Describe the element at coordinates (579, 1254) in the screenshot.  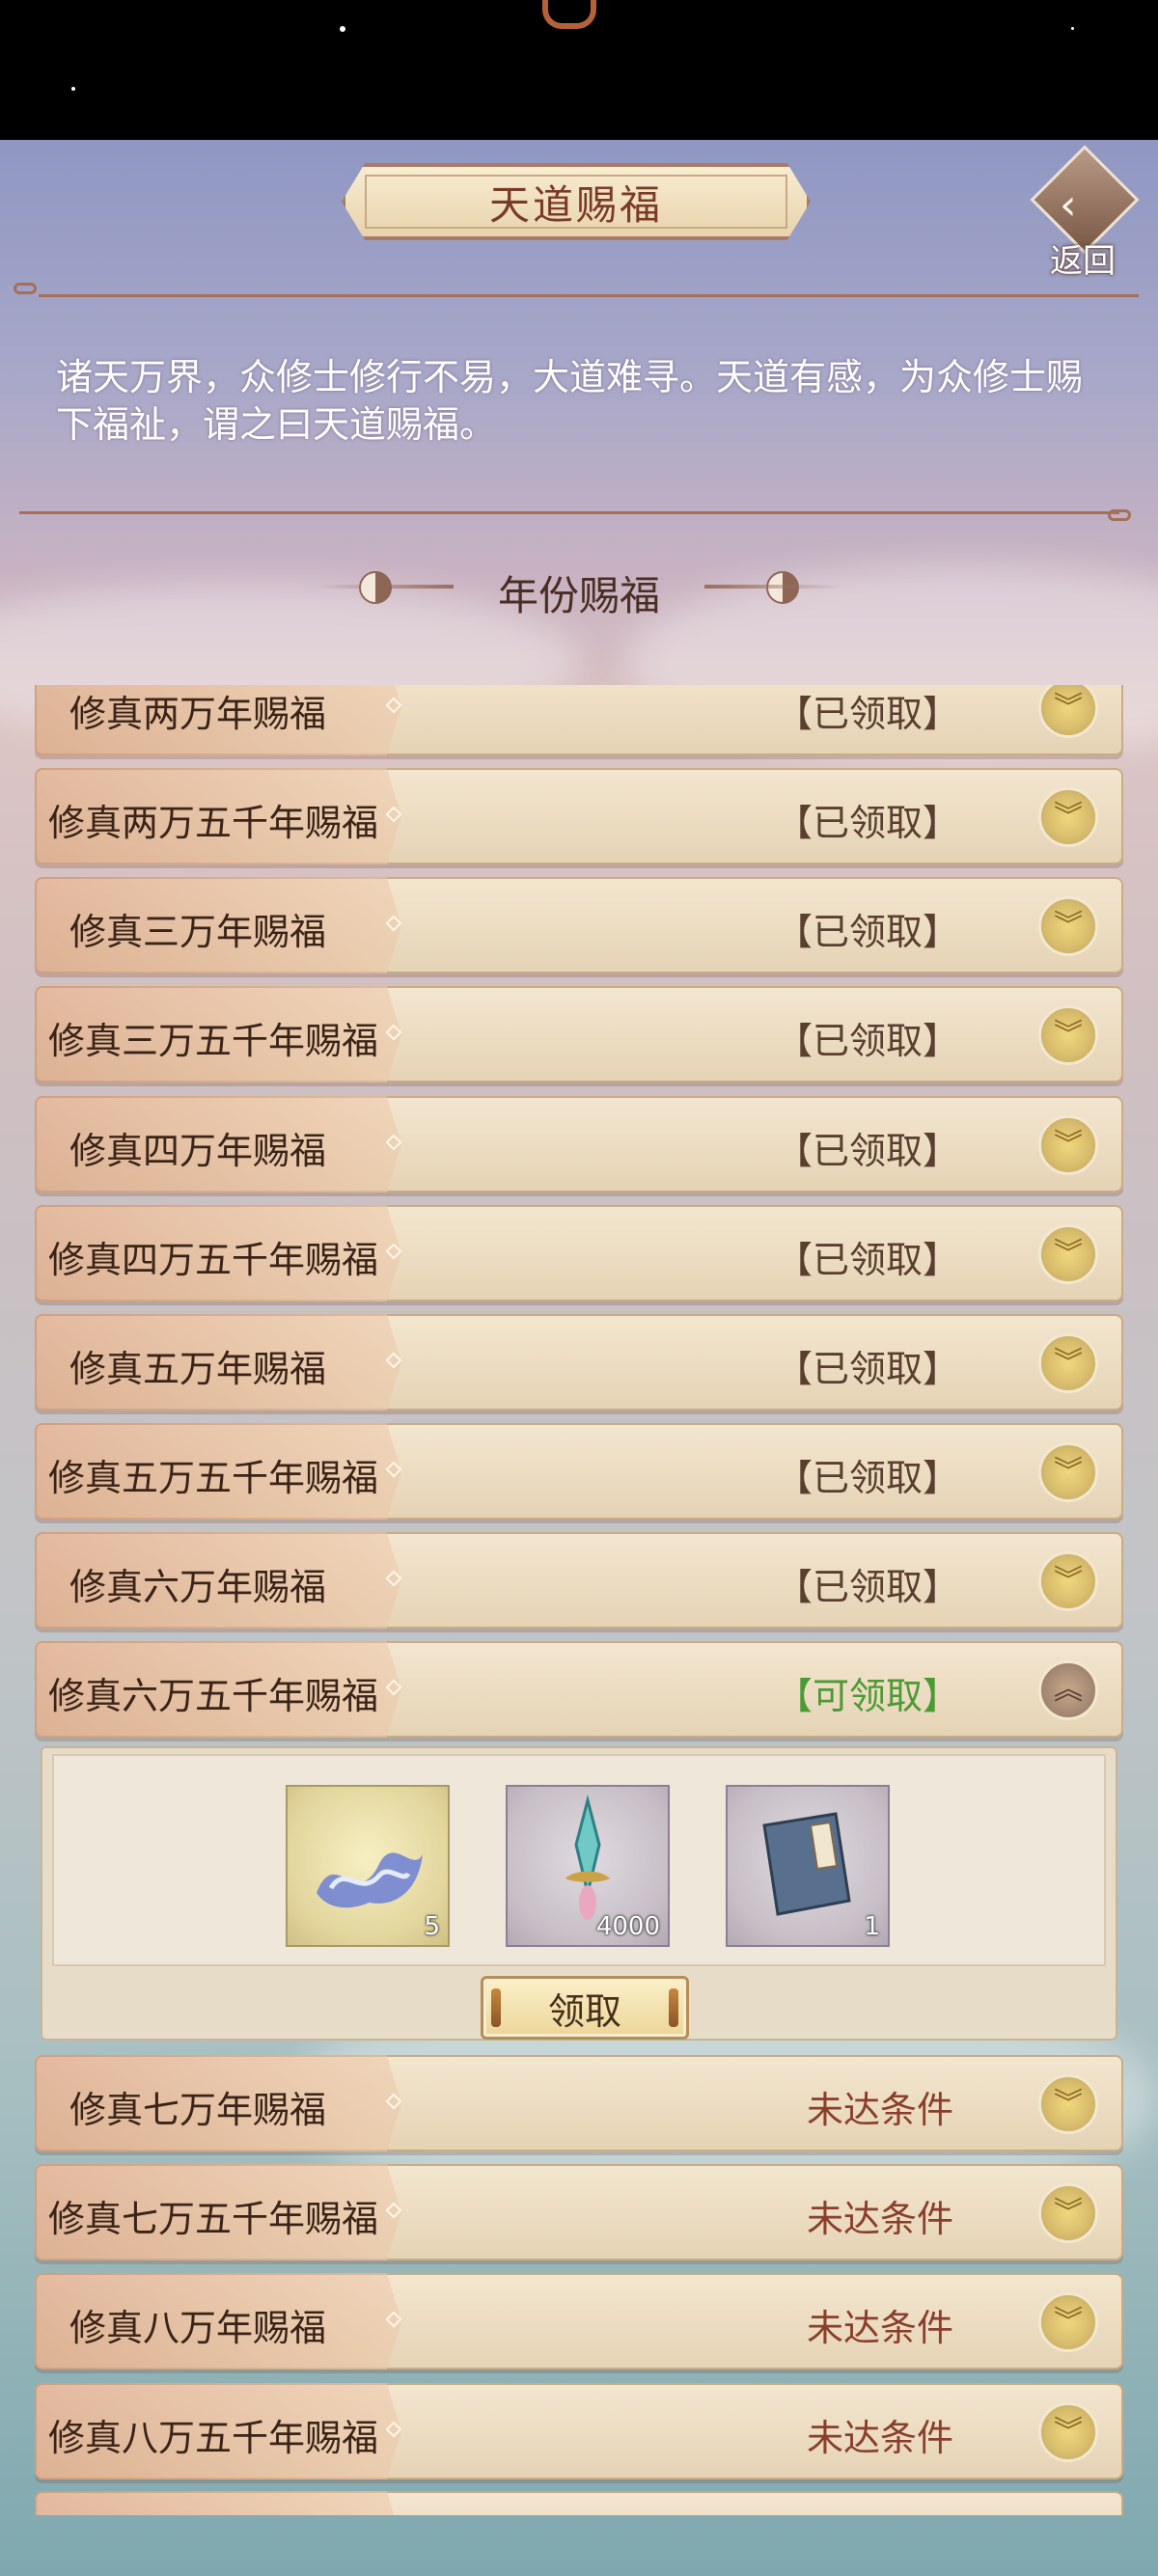
I see `list-item: 修真四万五千年赐福 【已领取】 ︾` at that location.